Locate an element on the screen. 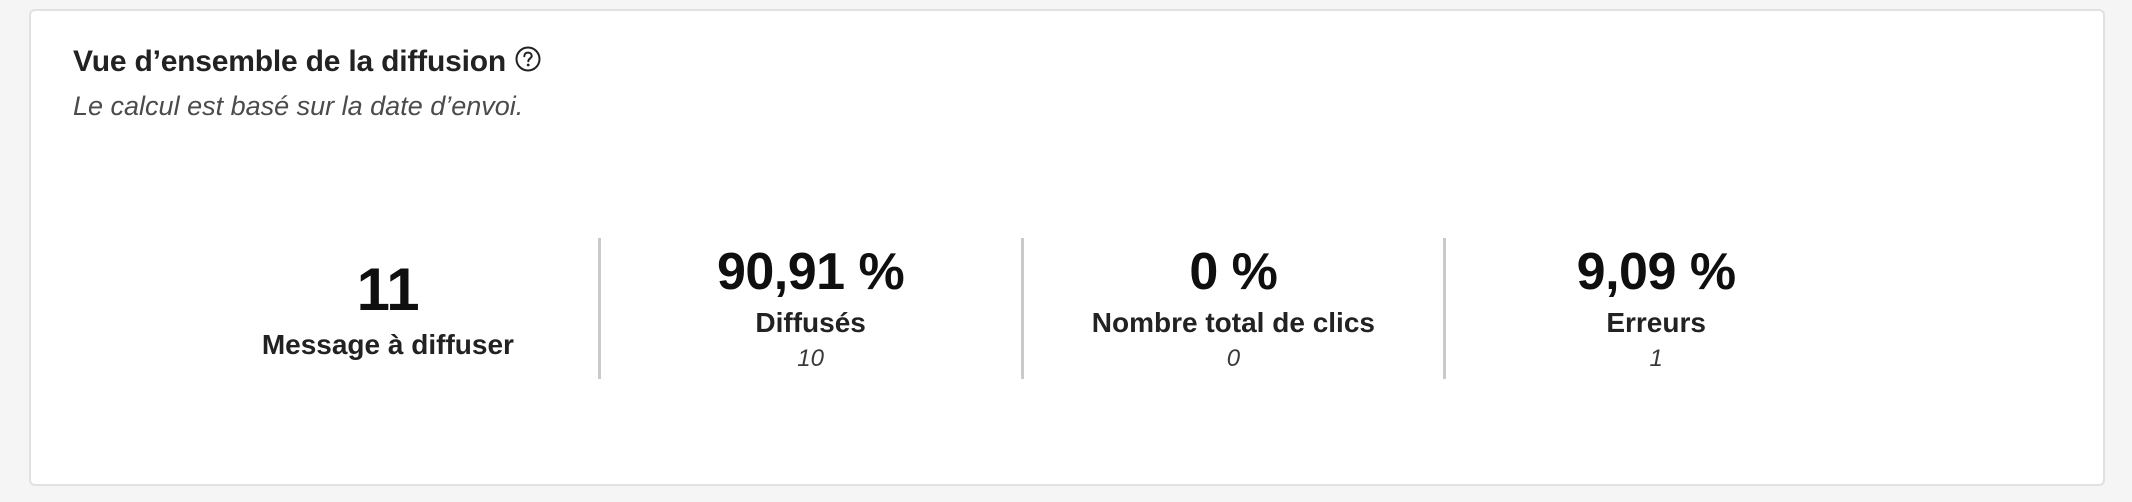  metric-count: 0 is located at coordinates (1233, 359).